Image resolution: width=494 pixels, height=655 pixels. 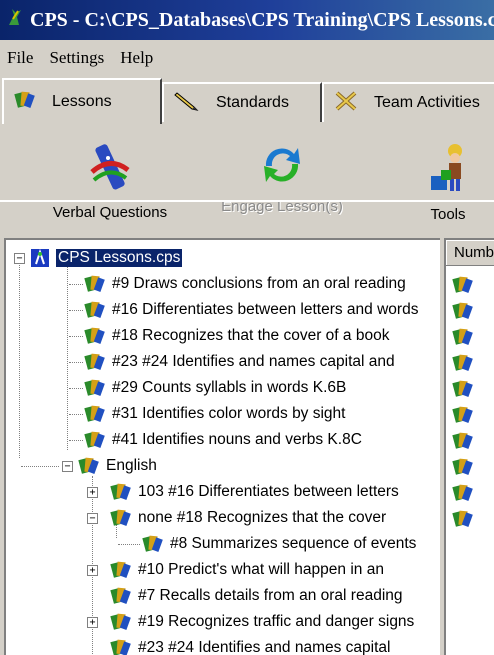 What do you see at coordinates (237, 439) in the screenshot?
I see `tree-lesson-label: #41 Identifies nouns and verbs K.8C` at bounding box center [237, 439].